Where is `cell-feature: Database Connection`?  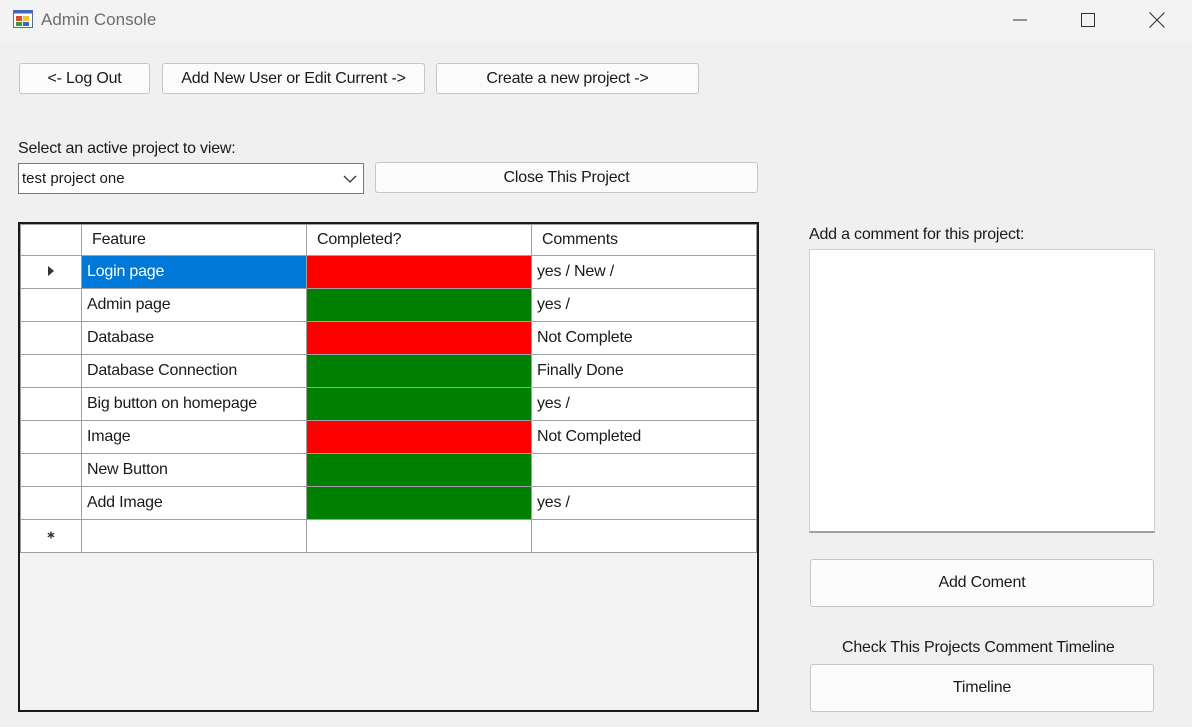
cell-feature: Database Connection is located at coordinates (194, 371).